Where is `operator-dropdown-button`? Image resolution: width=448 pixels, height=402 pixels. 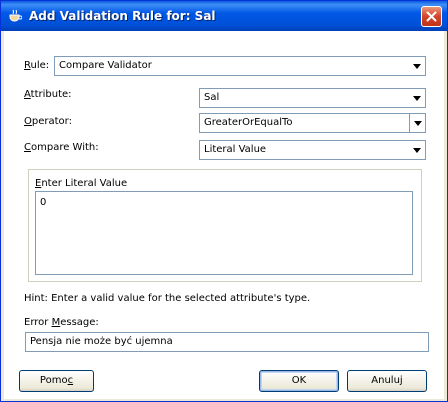
operator-dropdown-button is located at coordinates (417, 123).